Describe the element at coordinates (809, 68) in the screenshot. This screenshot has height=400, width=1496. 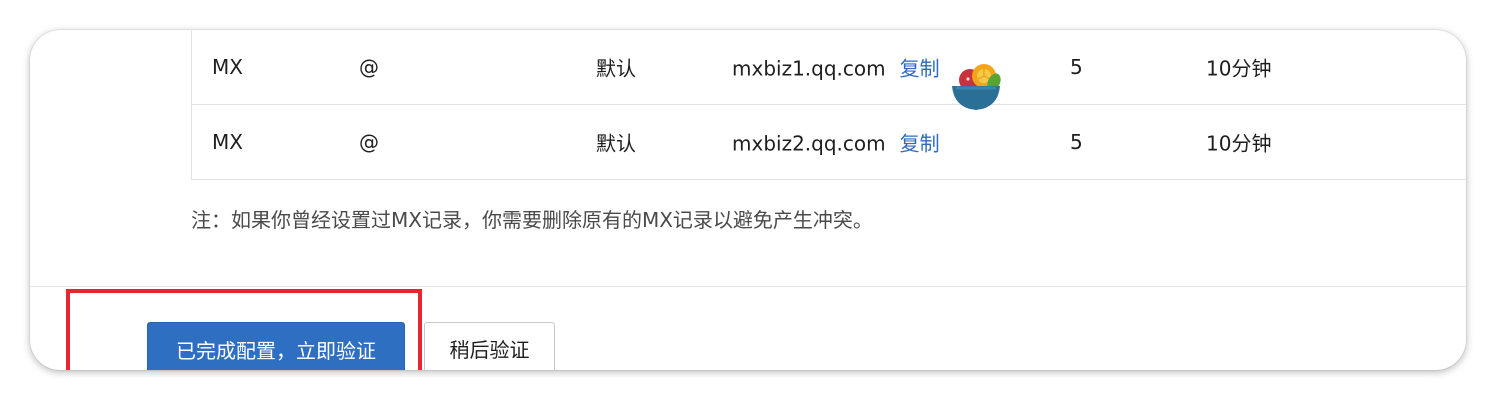
I see `record-value: mxbiz1.qq.com` at that location.